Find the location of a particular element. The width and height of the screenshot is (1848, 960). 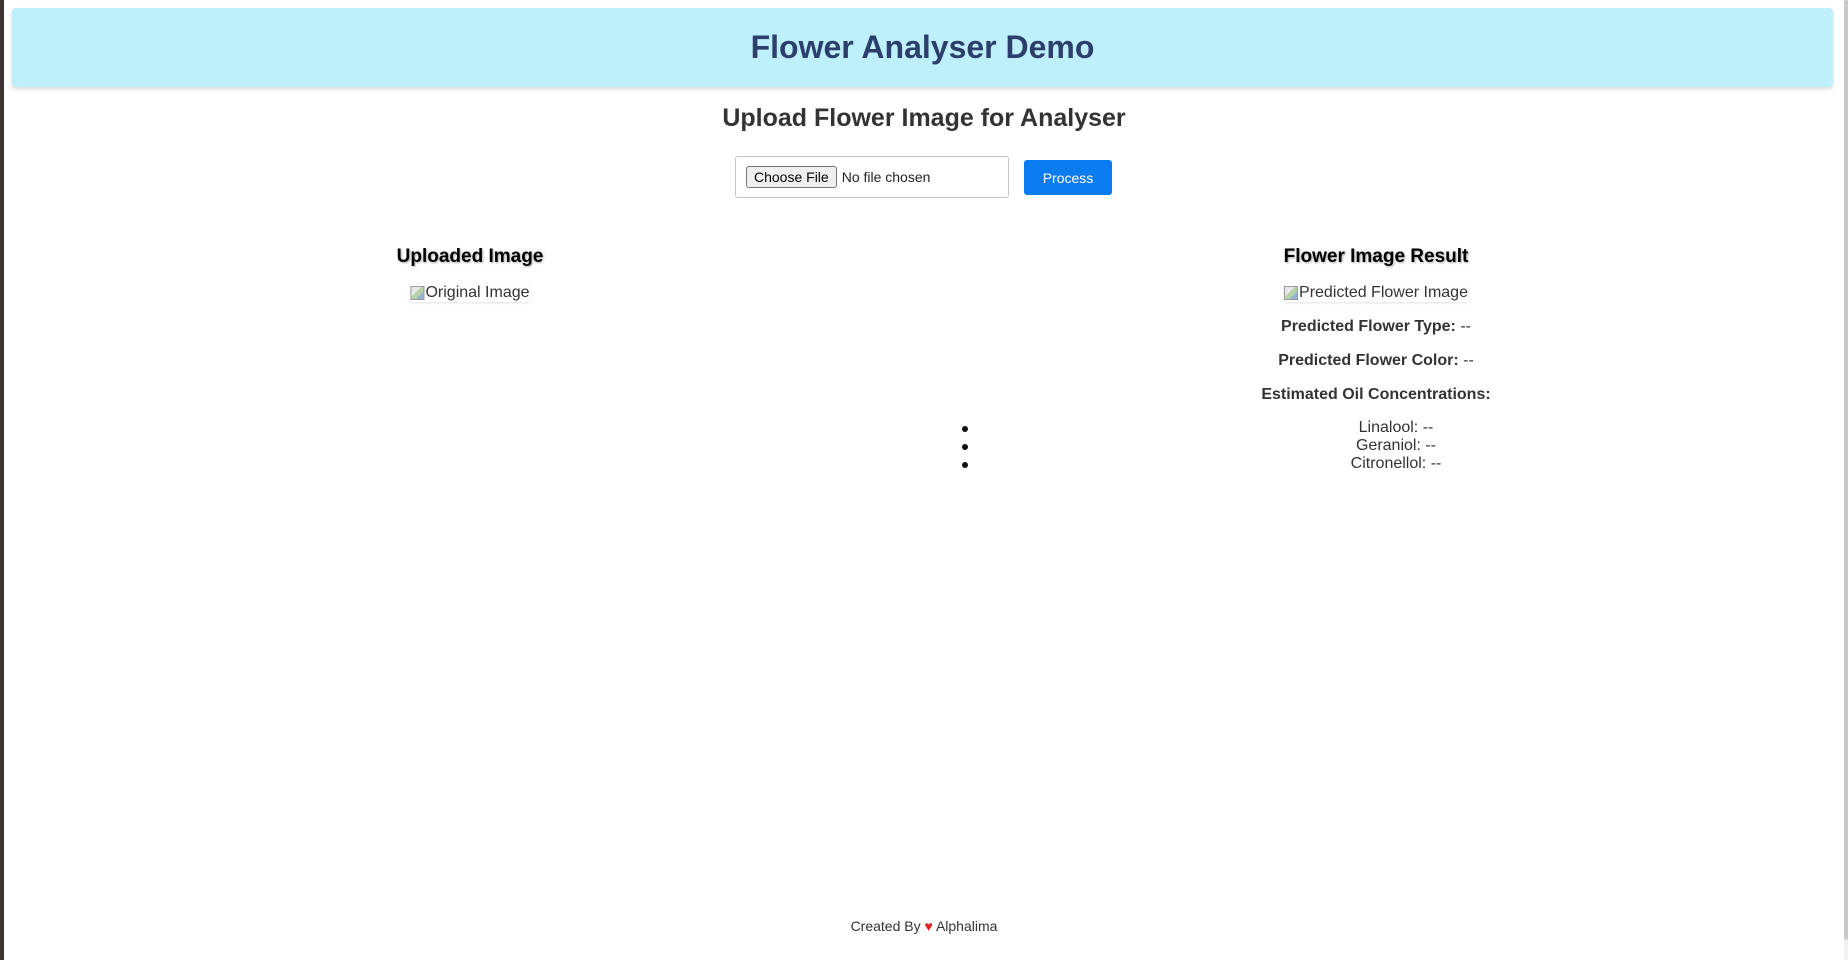

scrollbar is located at coordinates (1846, 480).